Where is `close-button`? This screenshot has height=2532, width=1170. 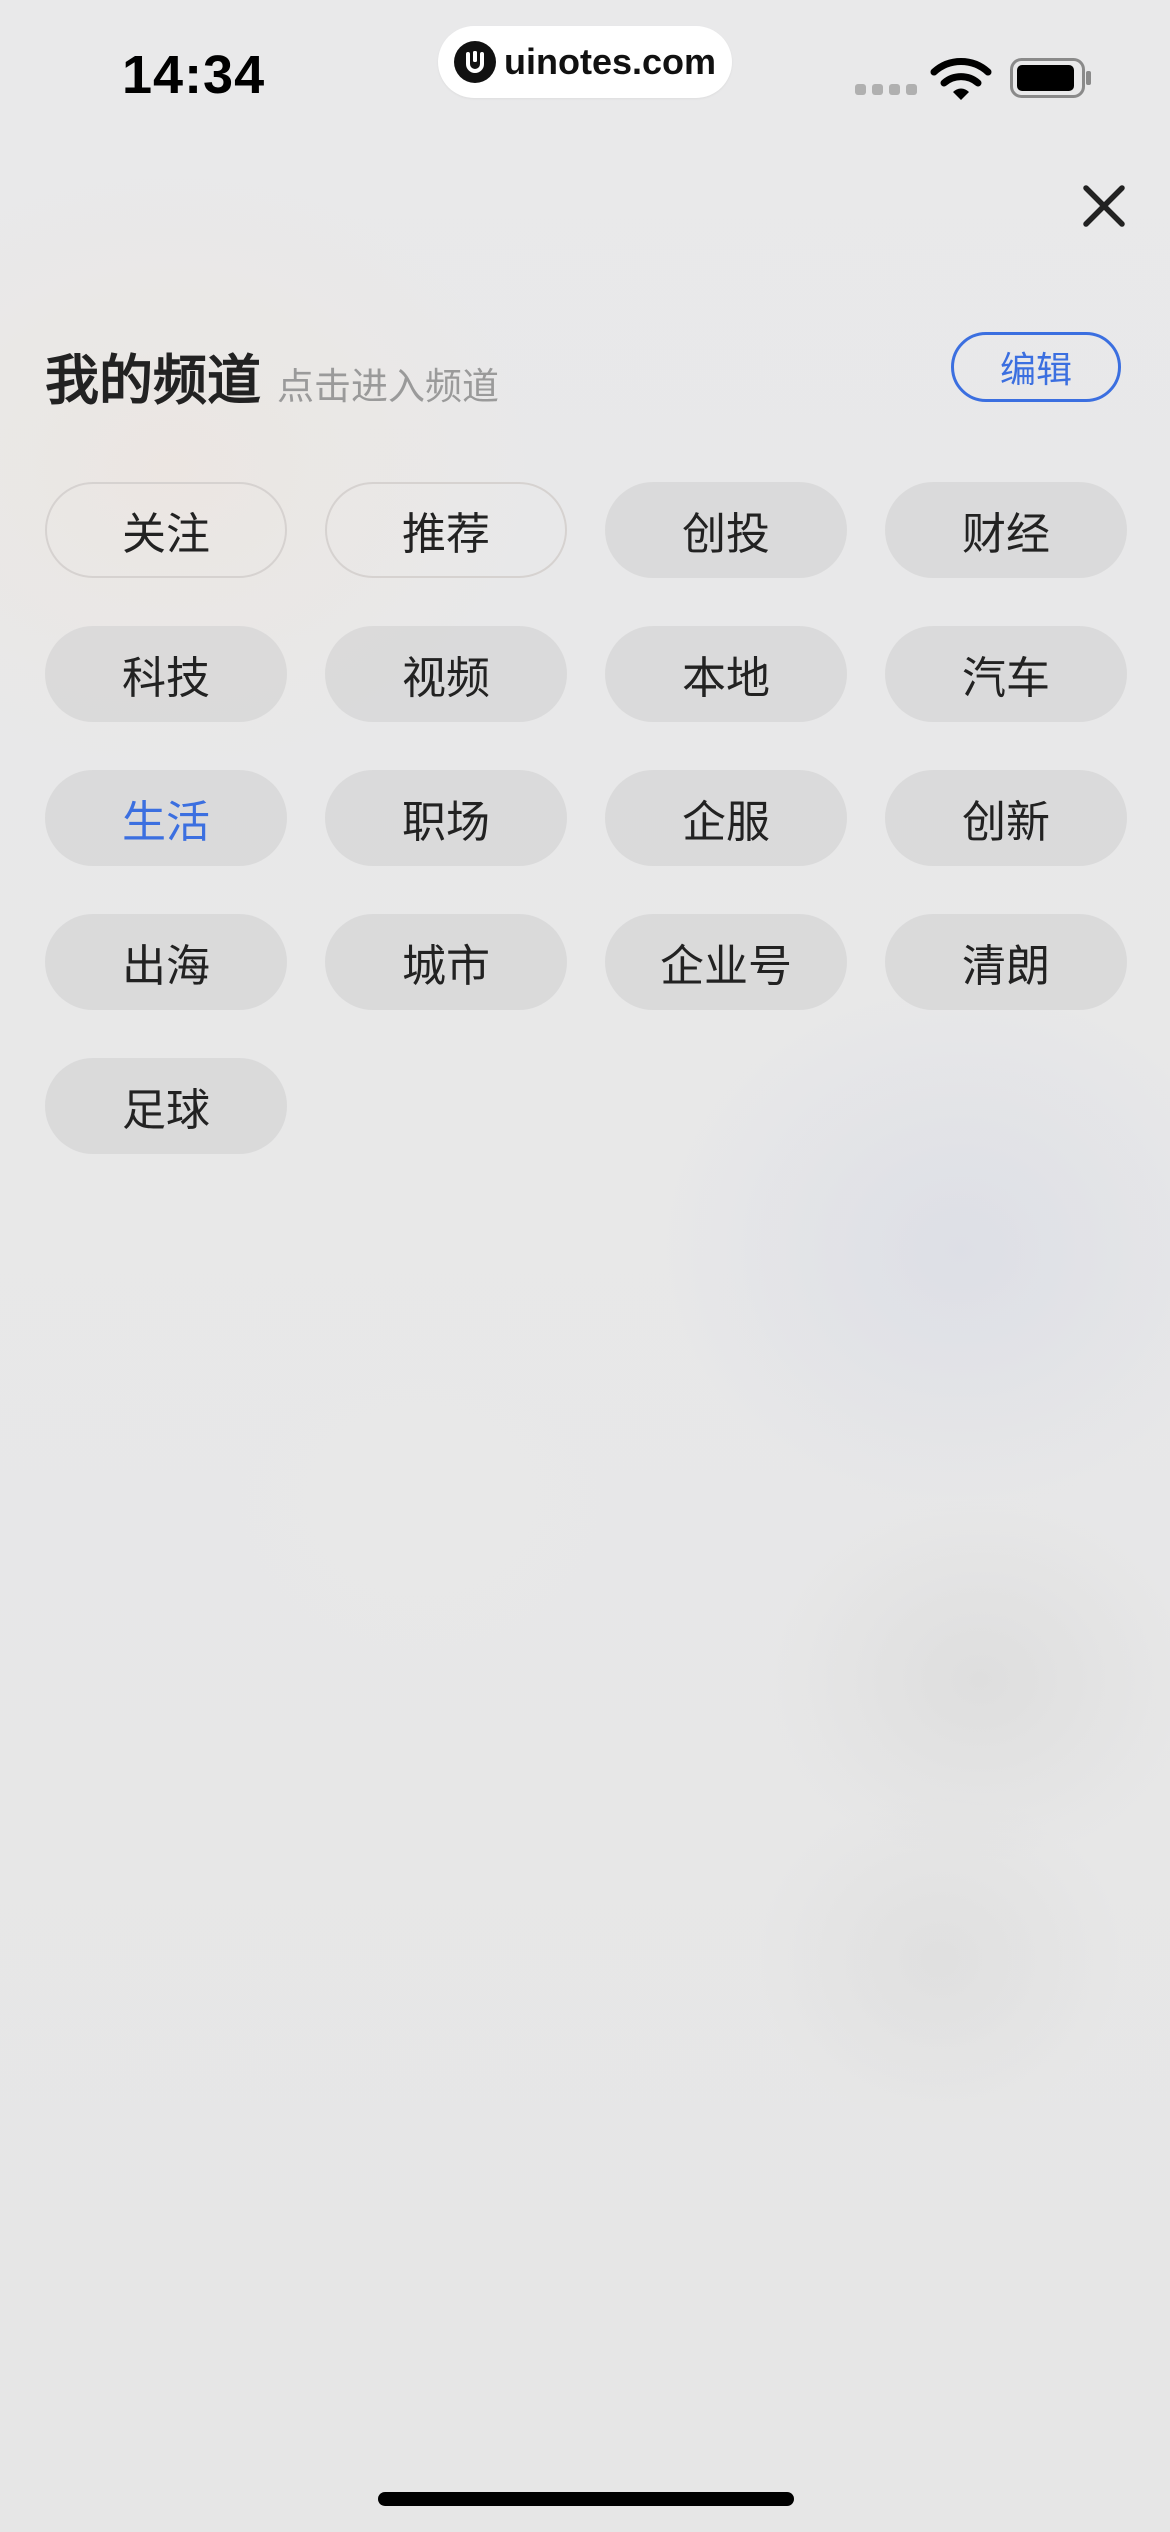 close-button is located at coordinates (1104, 206).